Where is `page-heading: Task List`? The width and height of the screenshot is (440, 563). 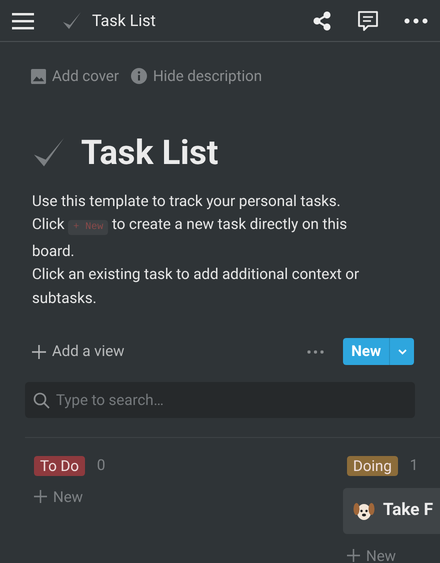
page-heading: Task List is located at coordinates (149, 153).